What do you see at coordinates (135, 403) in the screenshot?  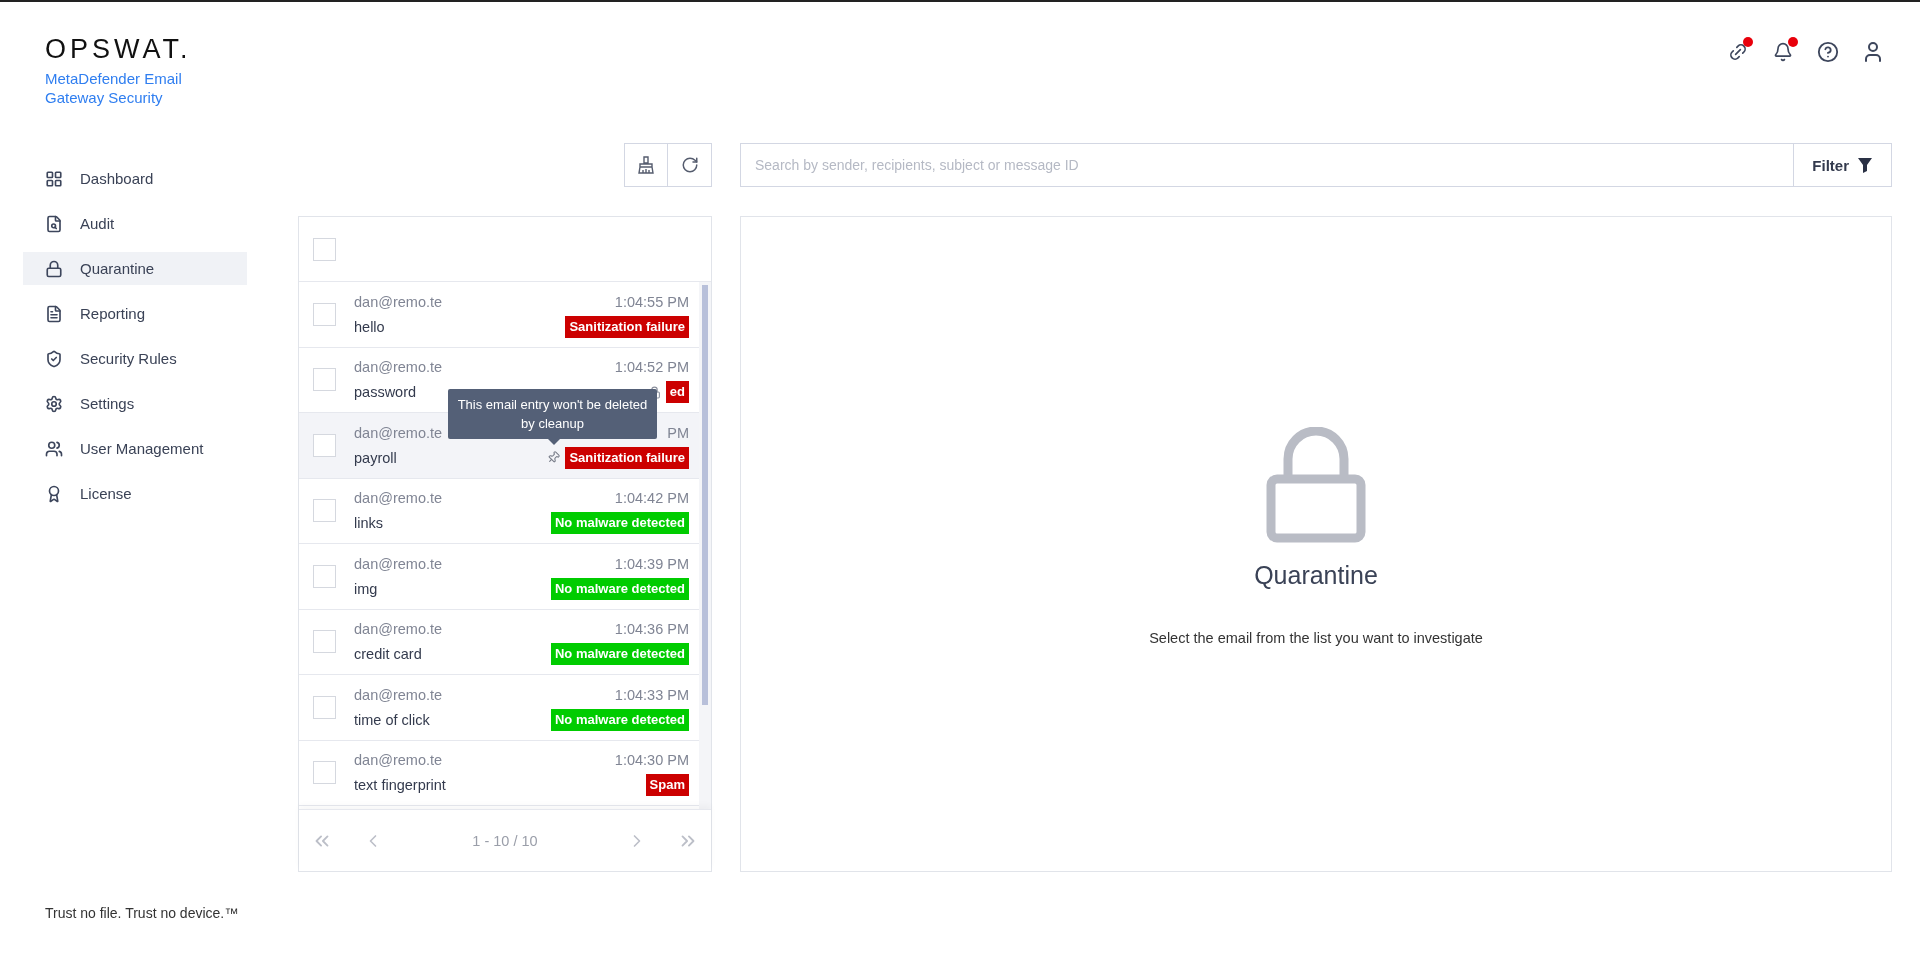 I see `sidebar-item: Settings` at bounding box center [135, 403].